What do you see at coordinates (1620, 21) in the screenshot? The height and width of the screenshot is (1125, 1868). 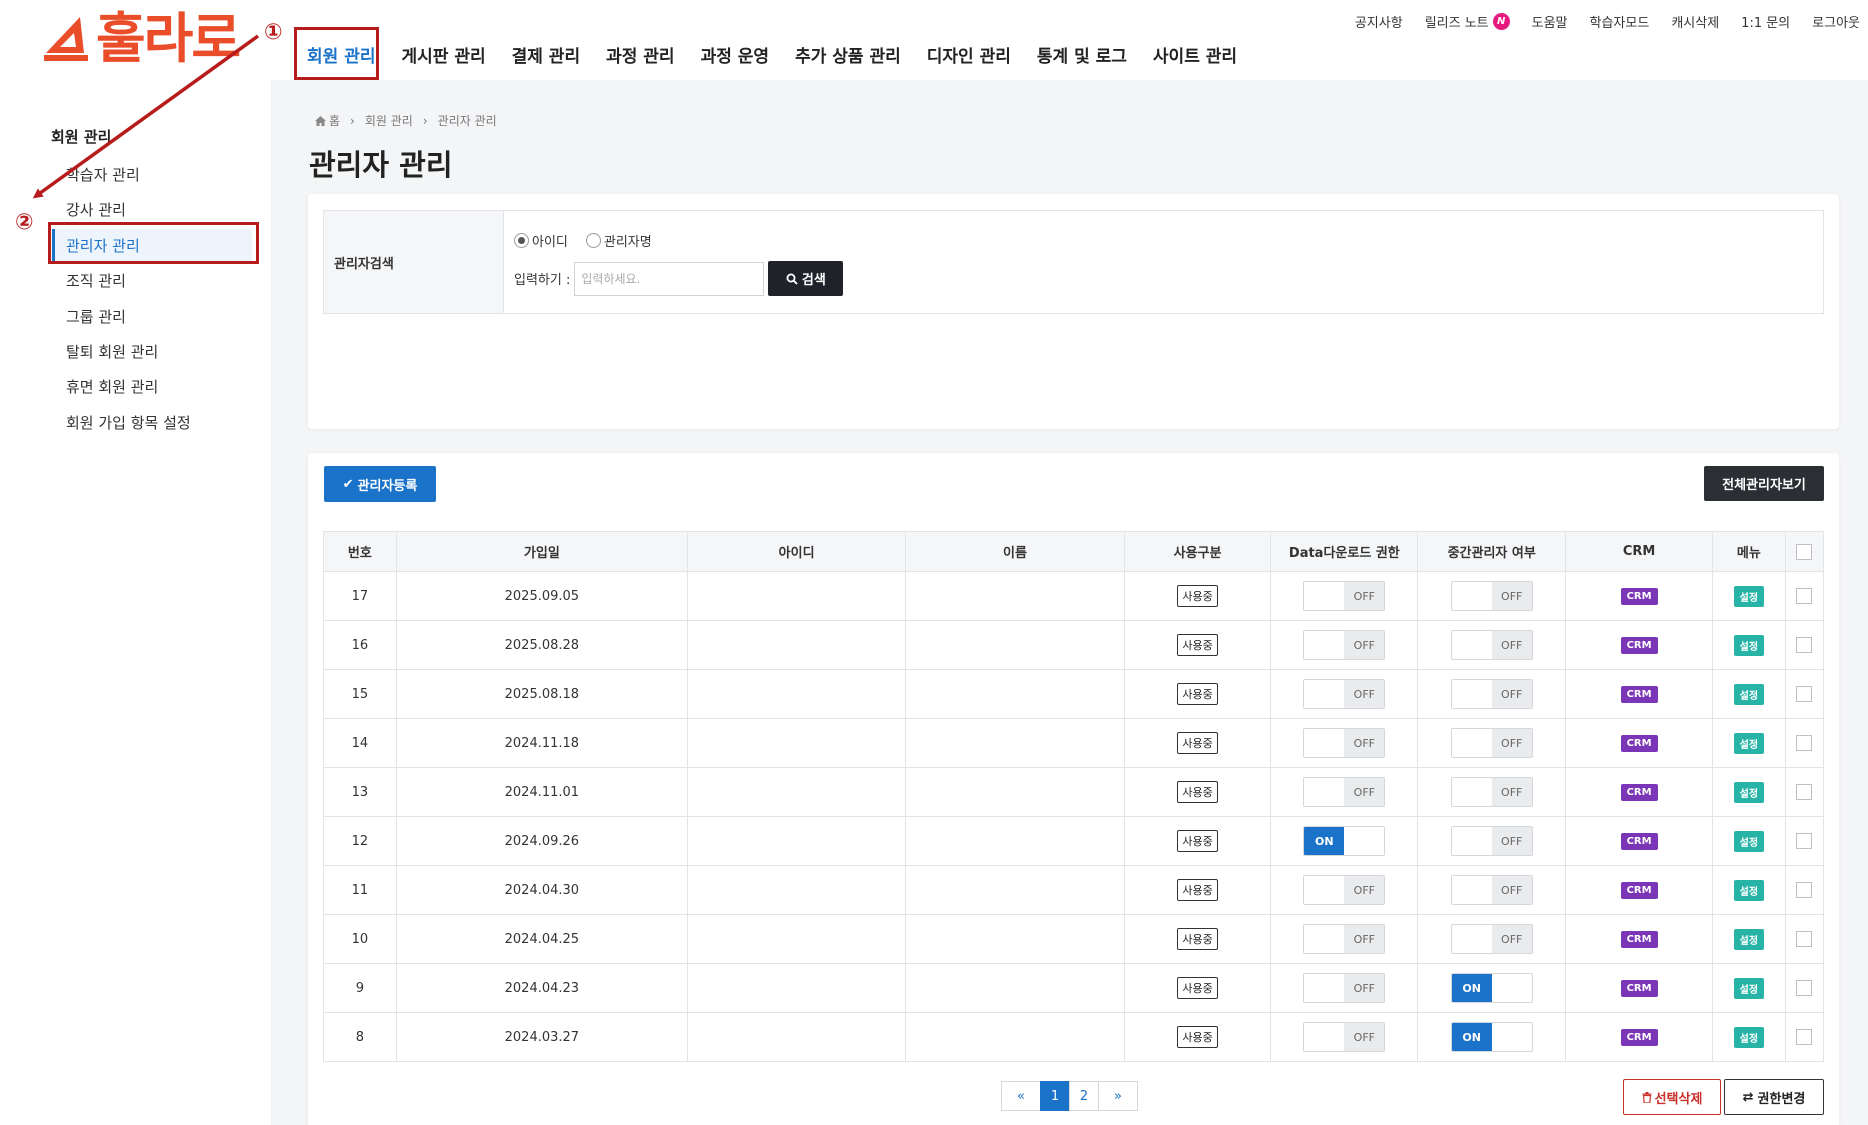 I see `util-learner-mode: 학습자모드` at bounding box center [1620, 21].